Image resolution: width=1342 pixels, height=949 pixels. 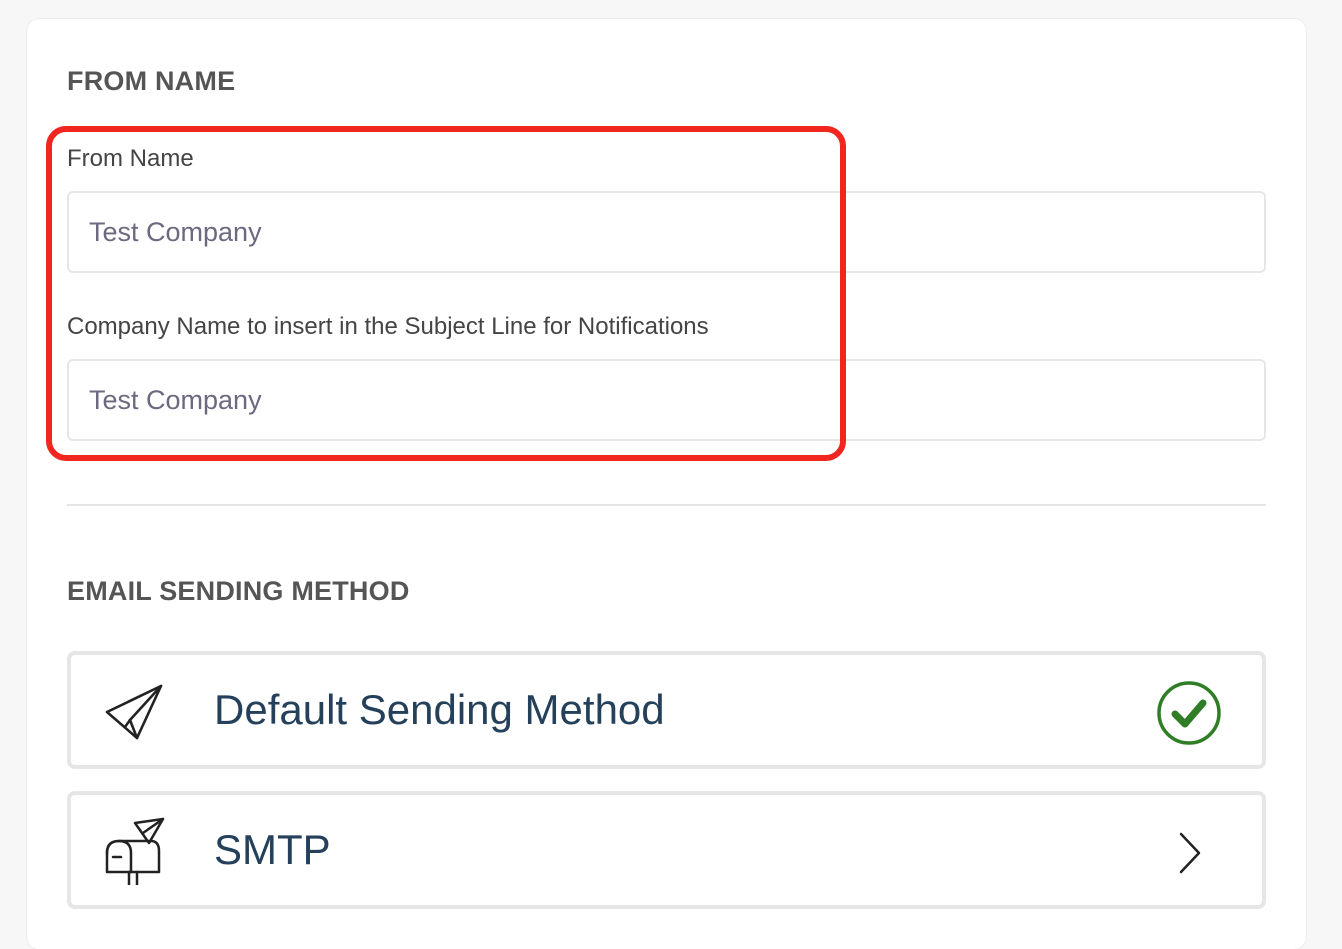 I want to click on email-sending-method-heading: EMAIL SENDING METHOD, so click(x=238, y=591).